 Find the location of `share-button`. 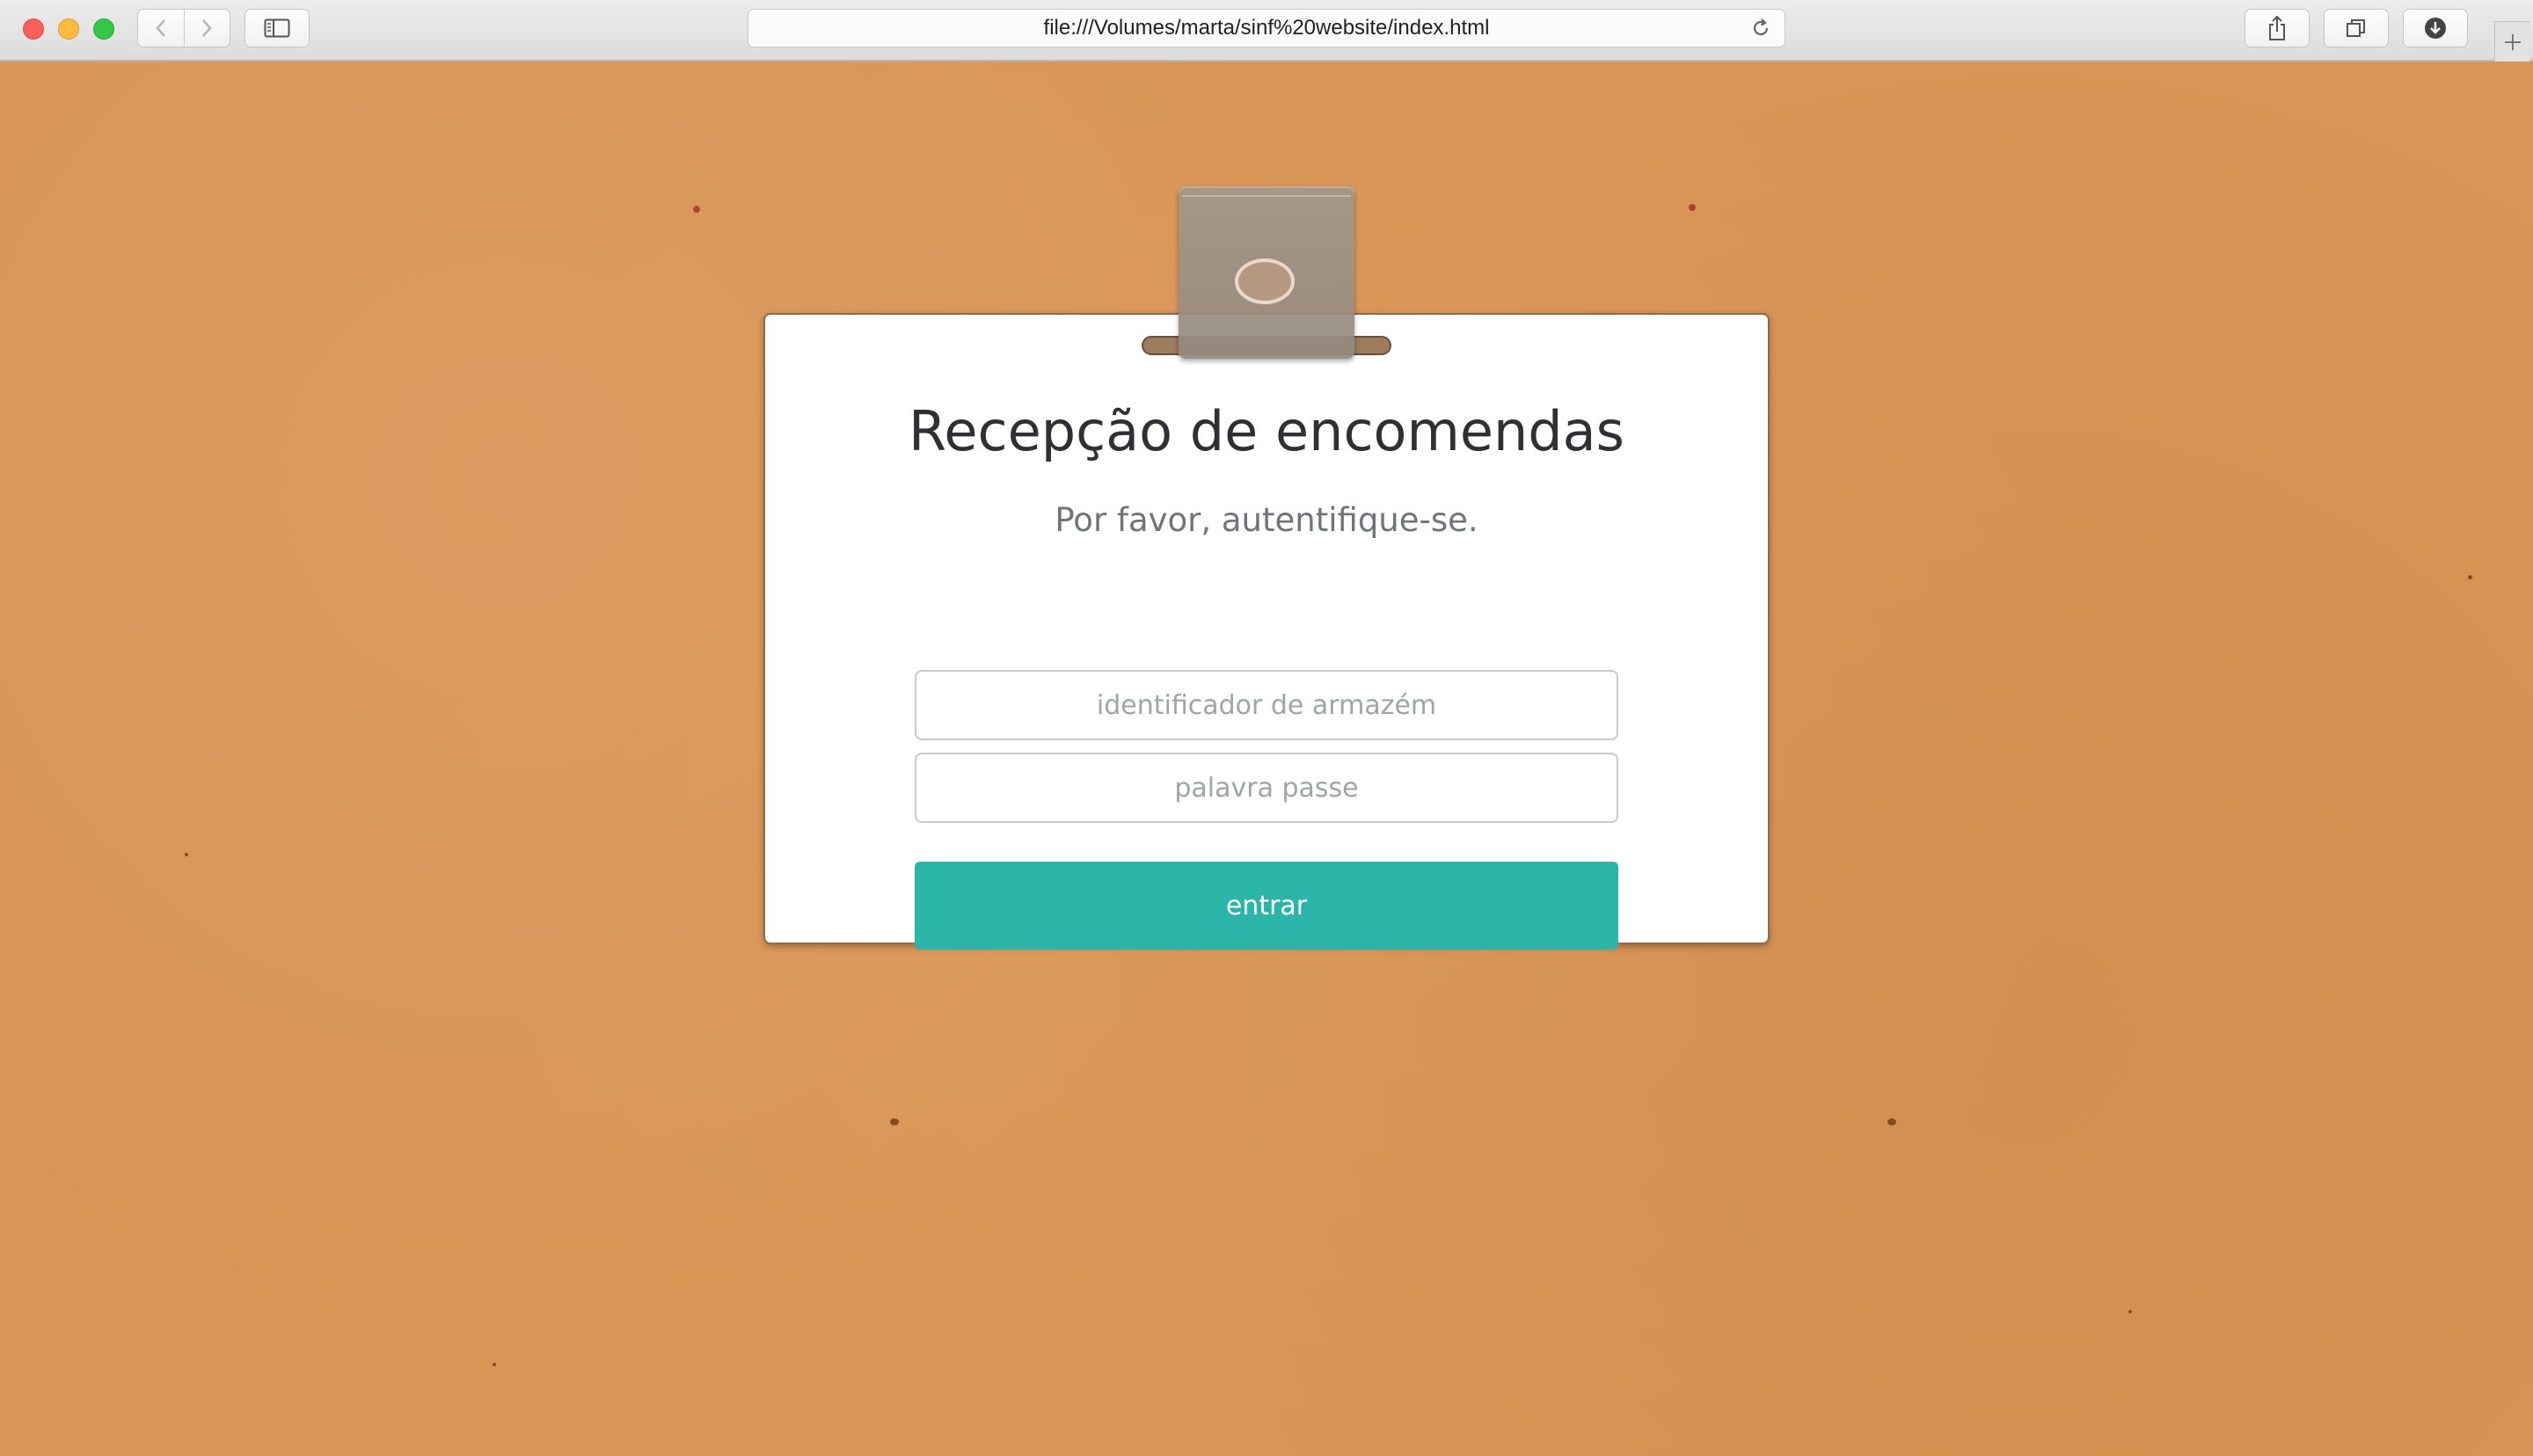

share-button is located at coordinates (2278, 28).